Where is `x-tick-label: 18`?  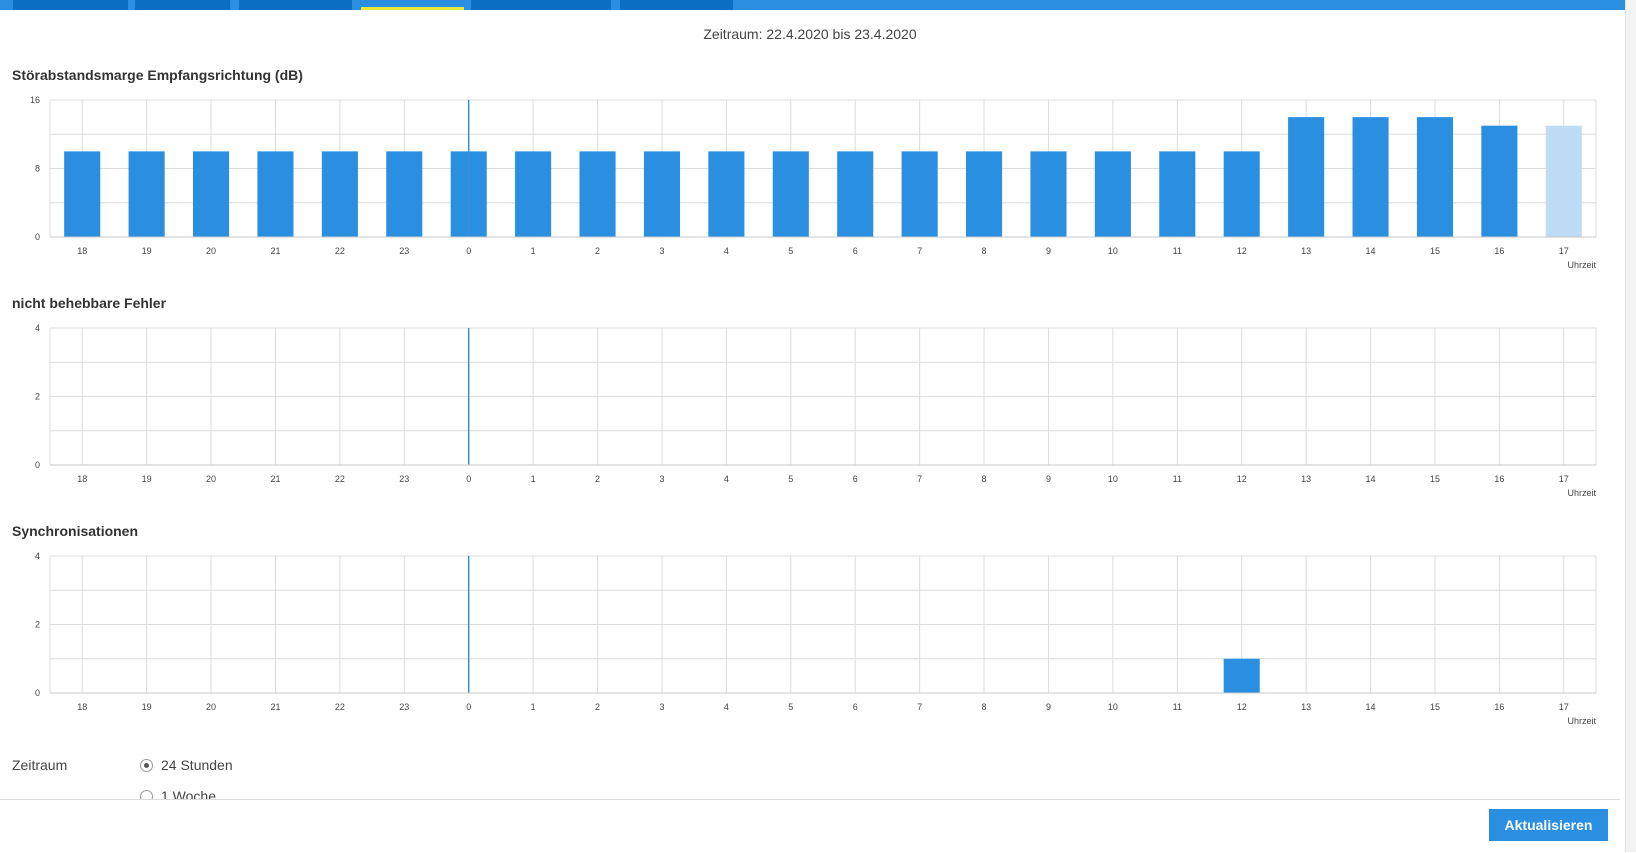 x-tick-label: 18 is located at coordinates (82, 479).